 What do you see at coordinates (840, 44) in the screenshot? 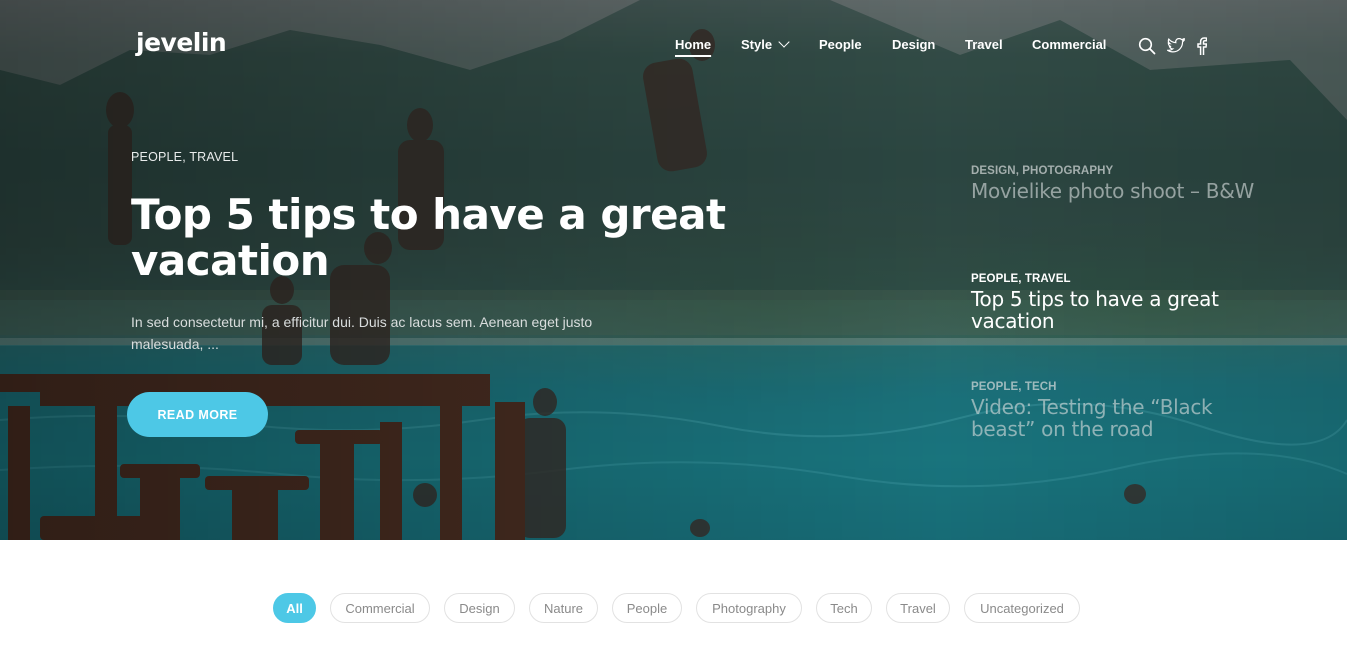
I see `nav-item-people: People` at bounding box center [840, 44].